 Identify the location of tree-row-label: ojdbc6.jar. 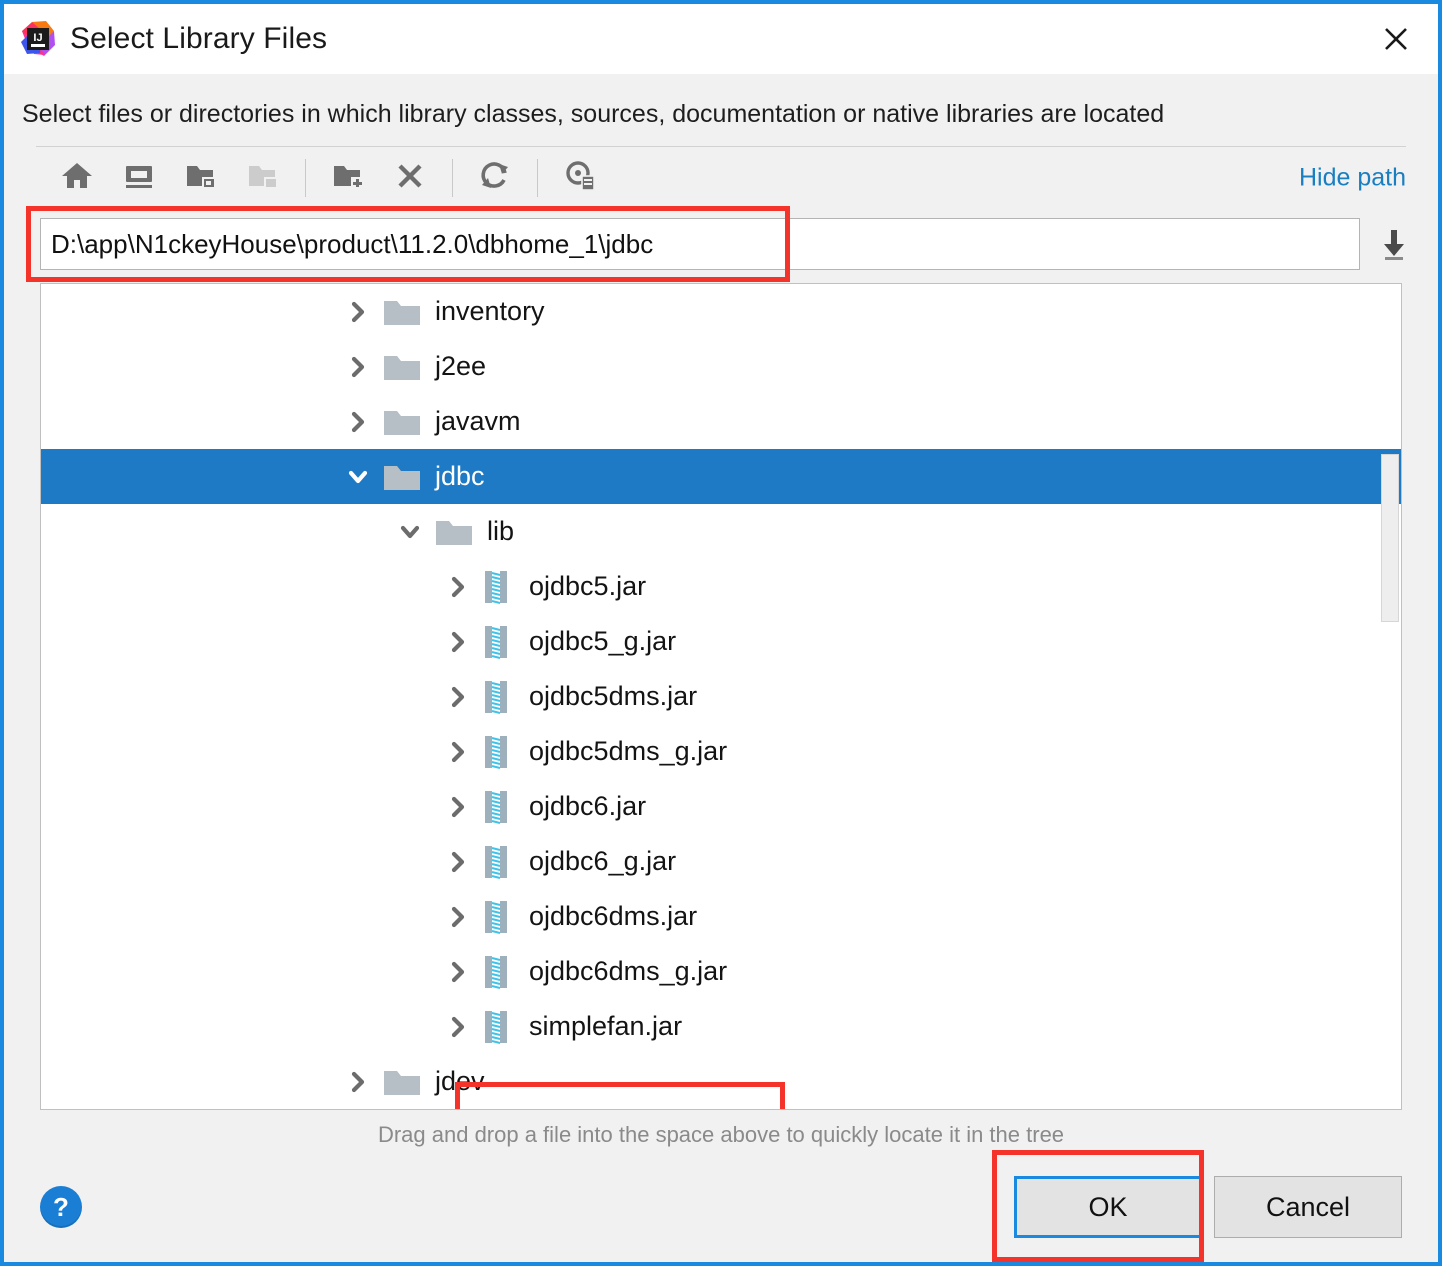
(588, 806).